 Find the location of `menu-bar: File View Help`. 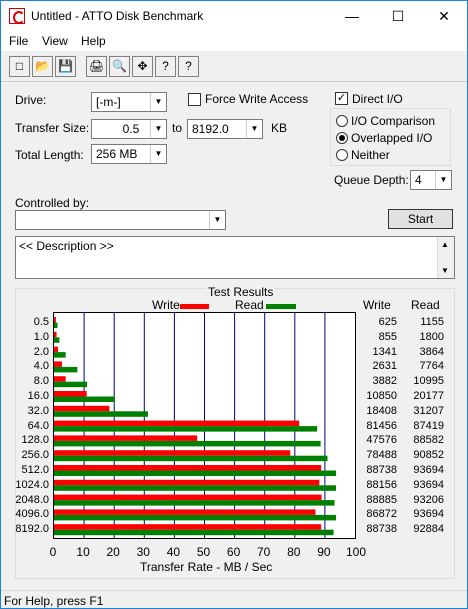

menu-bar: File View Help is located at coordinates (234, 41).